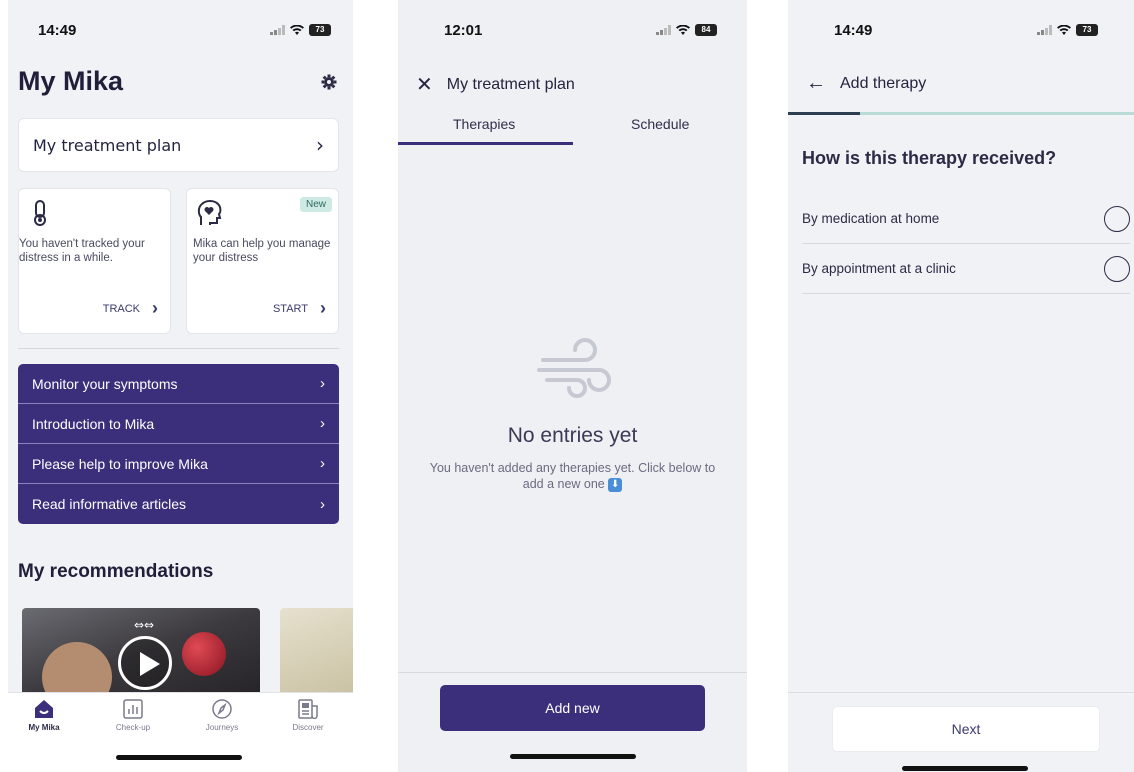 This screenshot has width=1134, height=772. I want to click on option-label: By appointment at a clinic, so click(879, 268).